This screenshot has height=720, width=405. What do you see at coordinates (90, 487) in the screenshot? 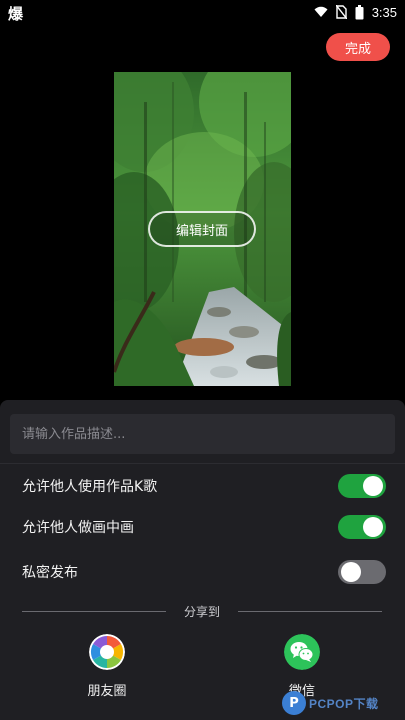
I see `setting-label: 允许他人使用作品K歌` at bounding box center [90, 487].